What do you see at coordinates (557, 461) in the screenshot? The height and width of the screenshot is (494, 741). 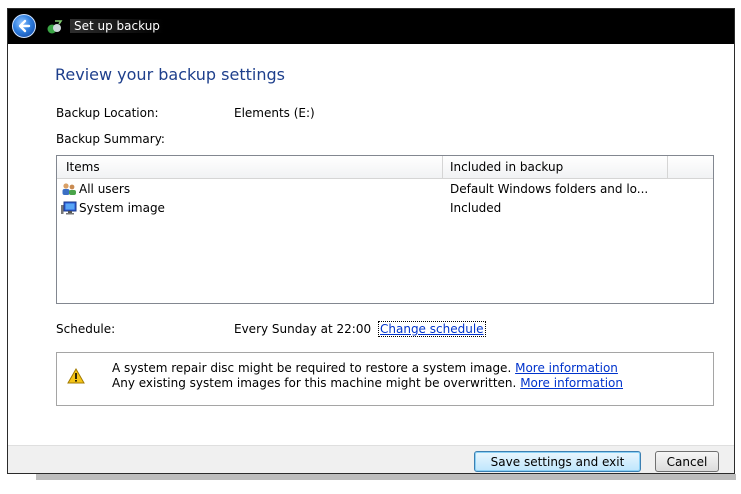 I see `save-settings-button: Save settings and exit` at bounding box center [557, 461].